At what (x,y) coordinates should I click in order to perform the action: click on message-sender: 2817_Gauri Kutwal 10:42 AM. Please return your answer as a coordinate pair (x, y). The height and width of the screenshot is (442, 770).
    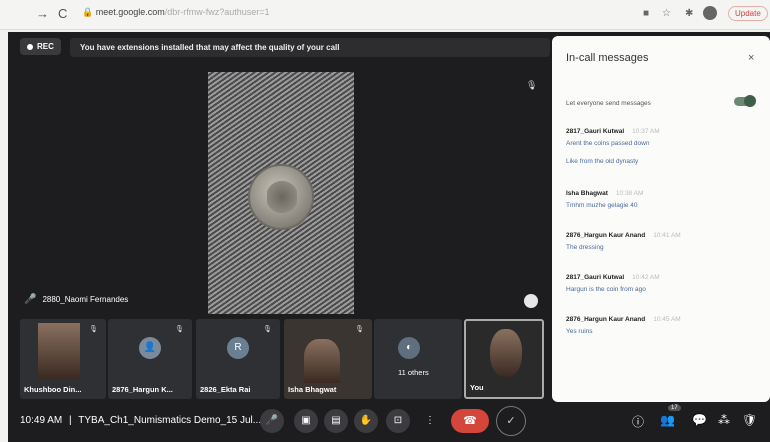
    Looking at the image, I should click on (613, 277).